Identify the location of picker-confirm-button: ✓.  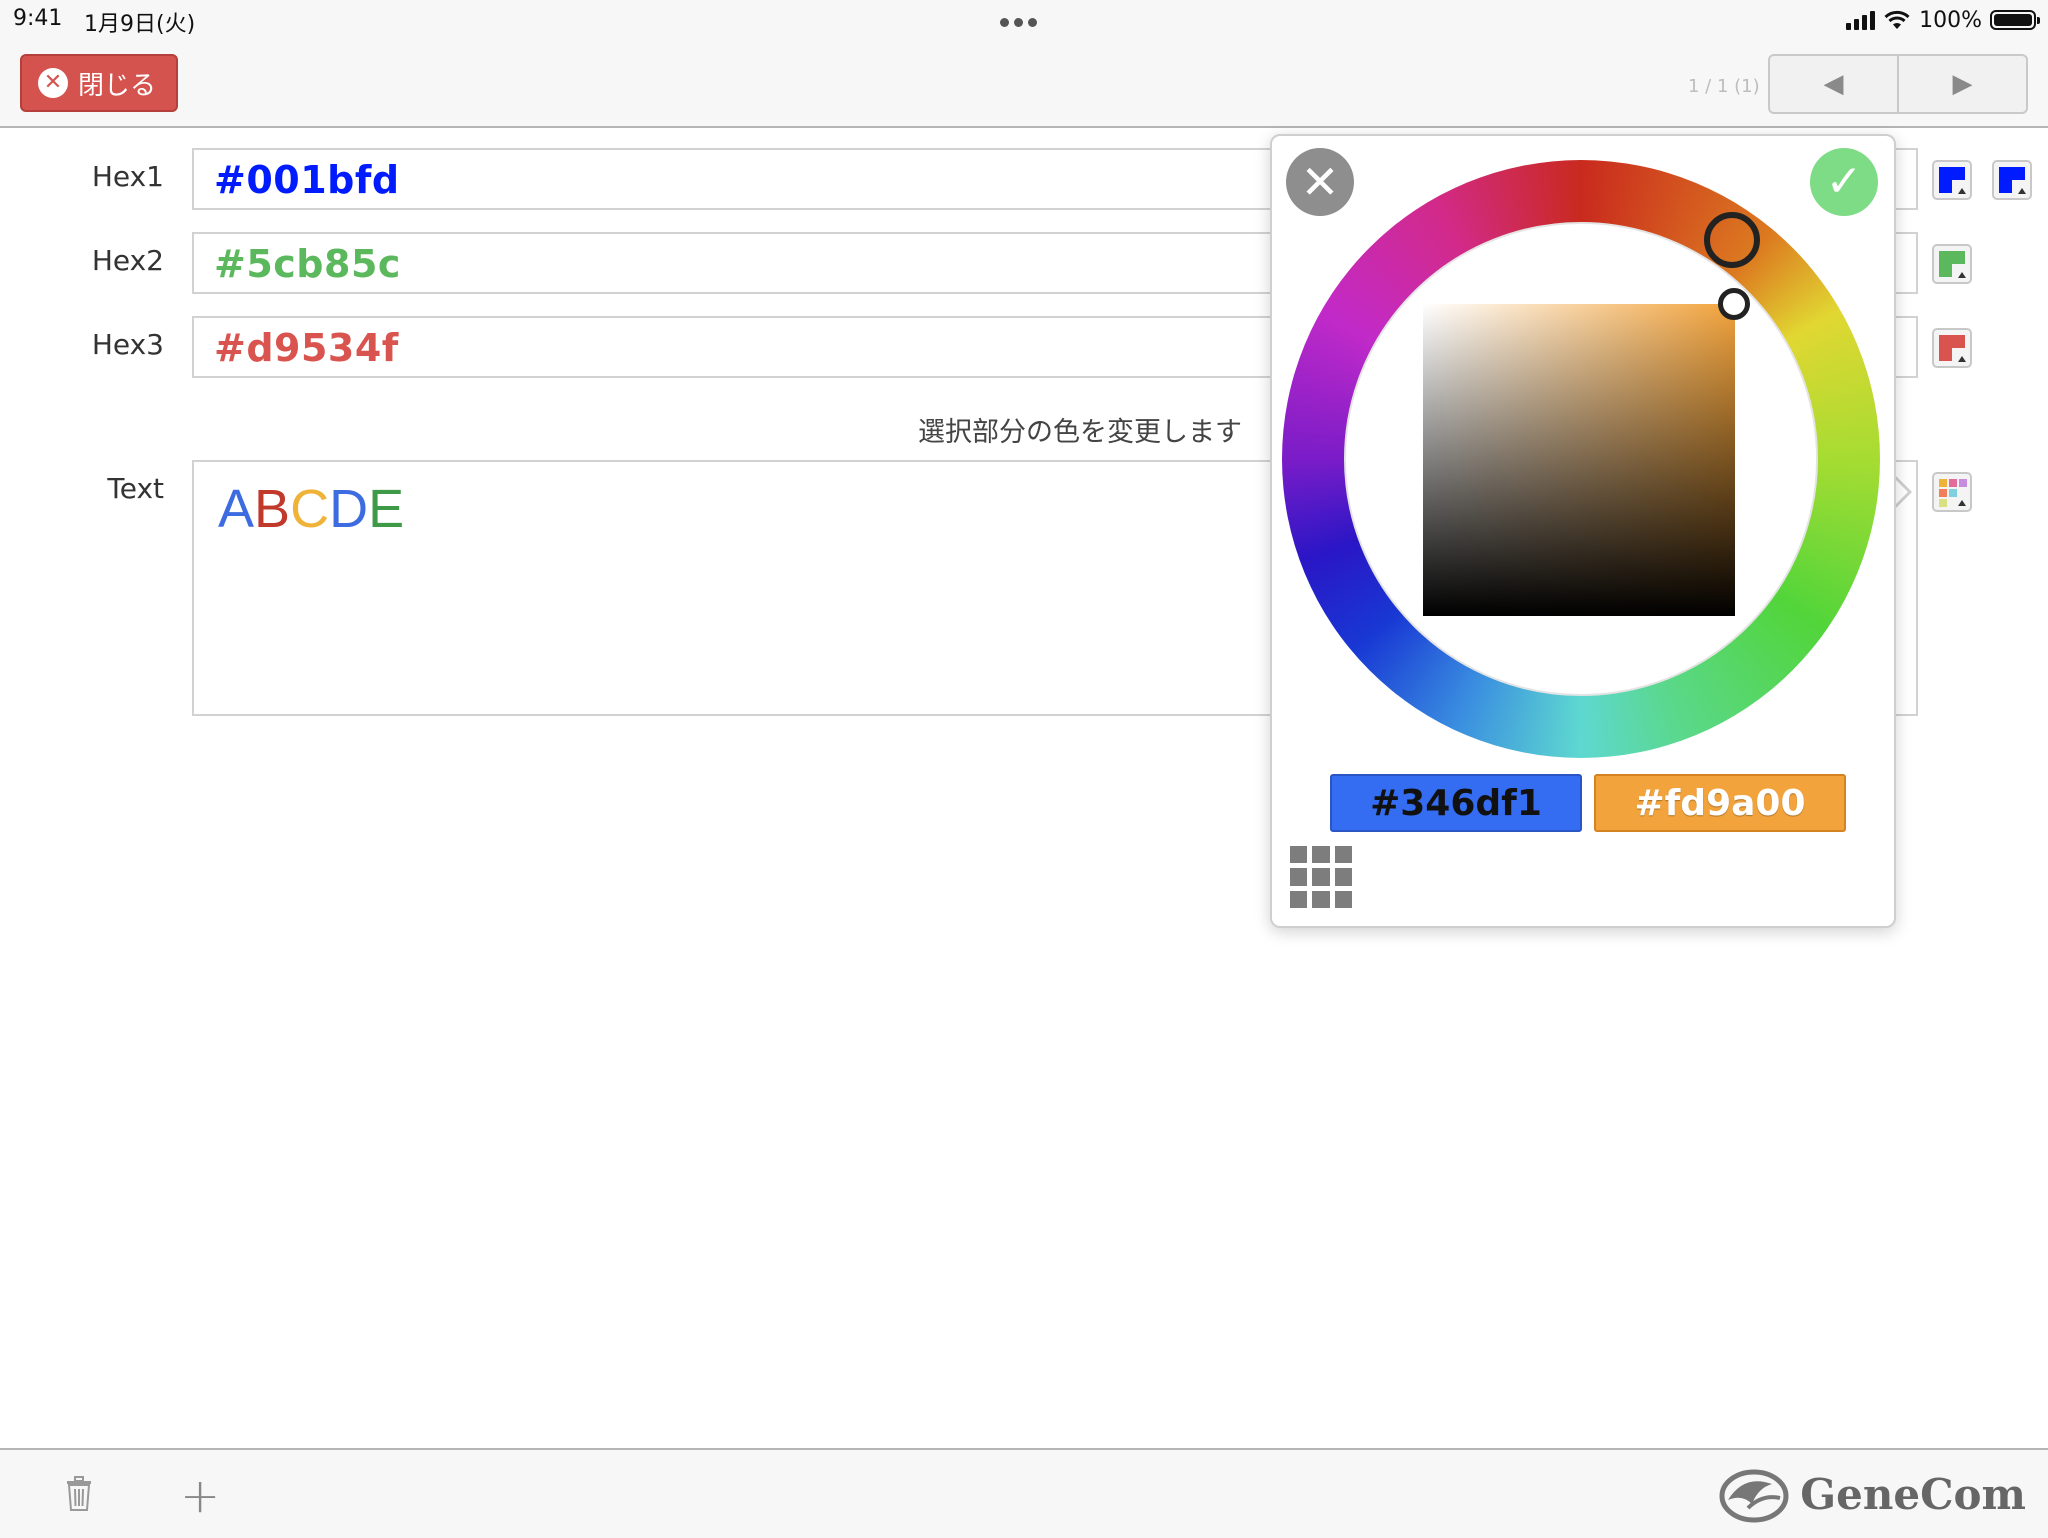
(1844, 182).